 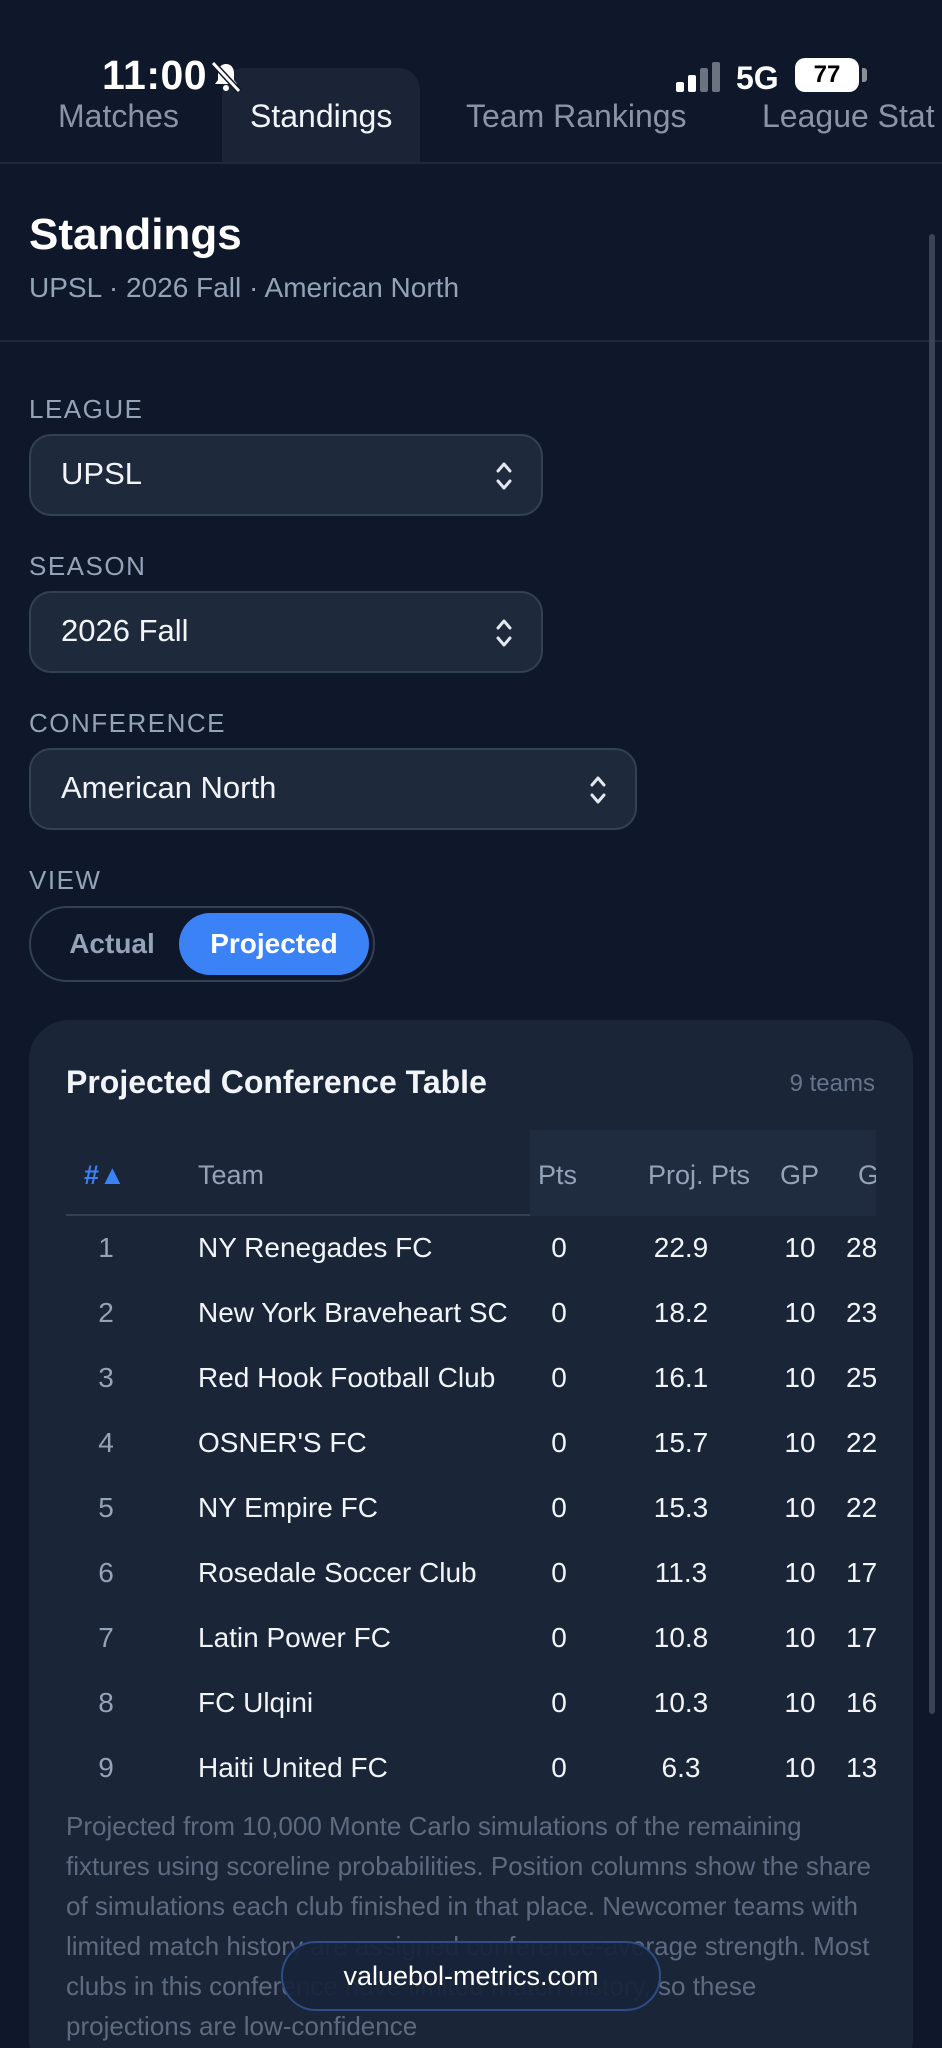 I want to click on row-g: 16, so click(x=861, y=1702).